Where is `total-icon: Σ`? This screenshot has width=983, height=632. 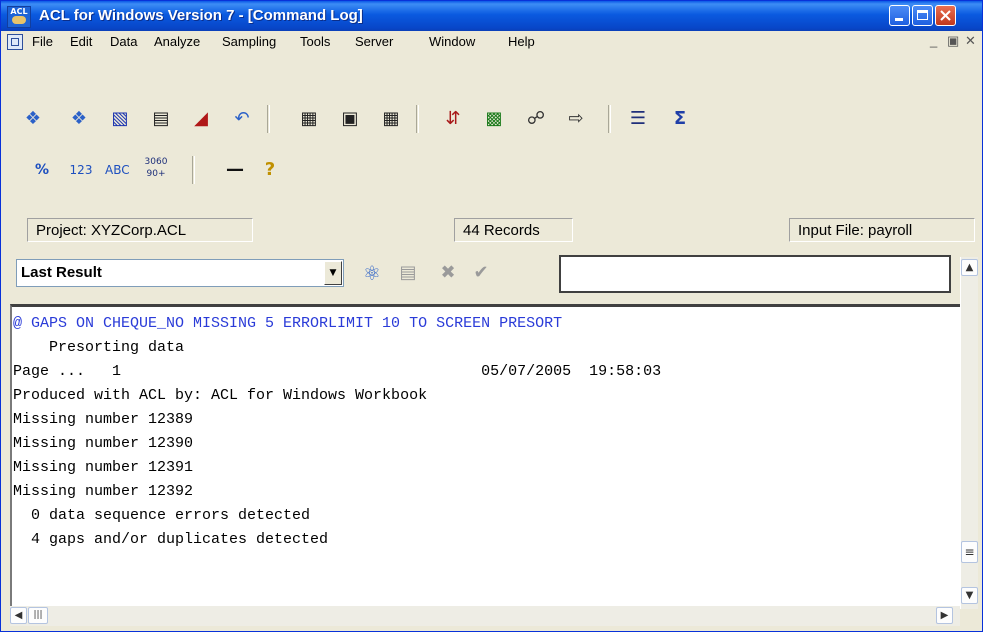
total-icon: Σ is located at coordinates (680, 119).